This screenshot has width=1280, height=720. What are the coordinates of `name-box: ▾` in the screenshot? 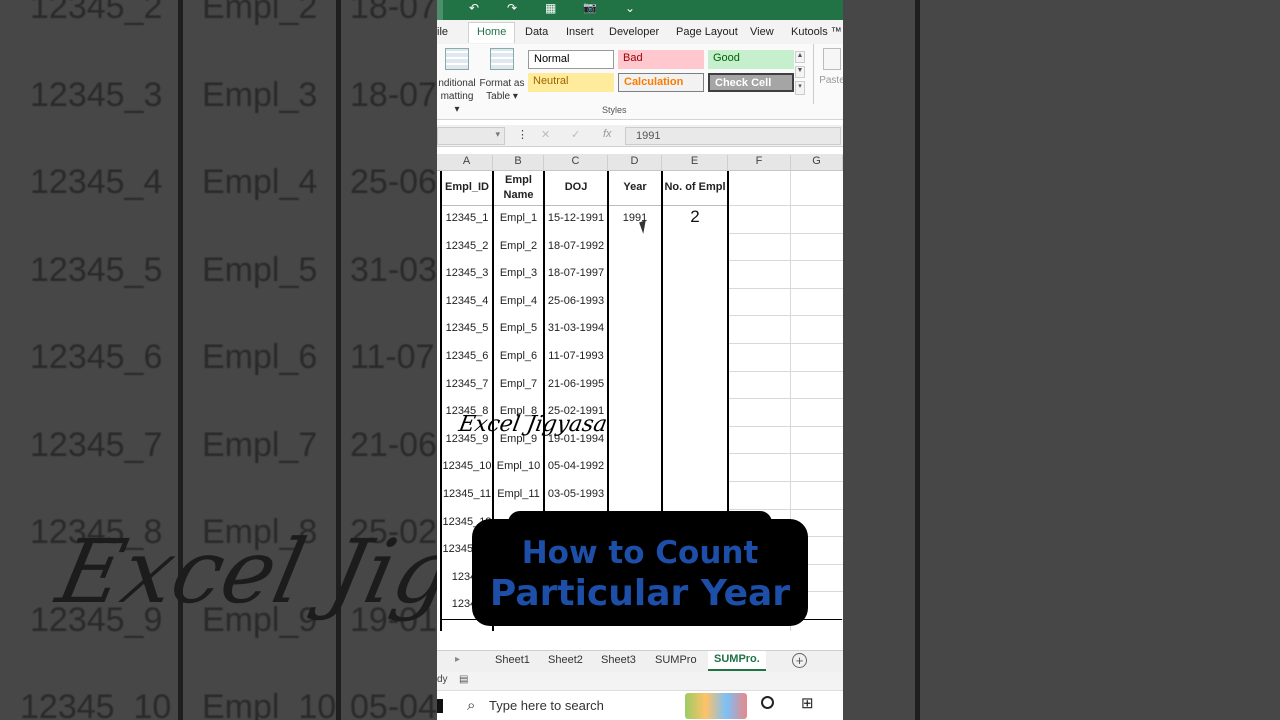 It's located at (471, 136).